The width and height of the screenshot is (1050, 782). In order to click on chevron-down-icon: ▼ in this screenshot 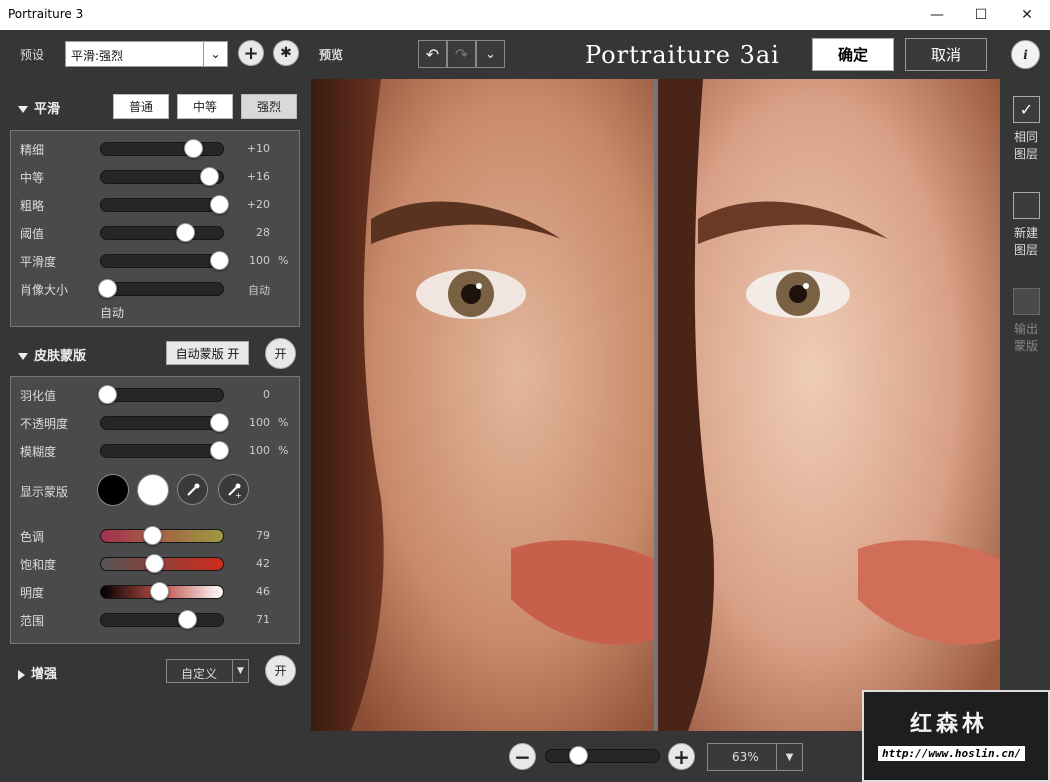, I will do `click(789, 757)`.